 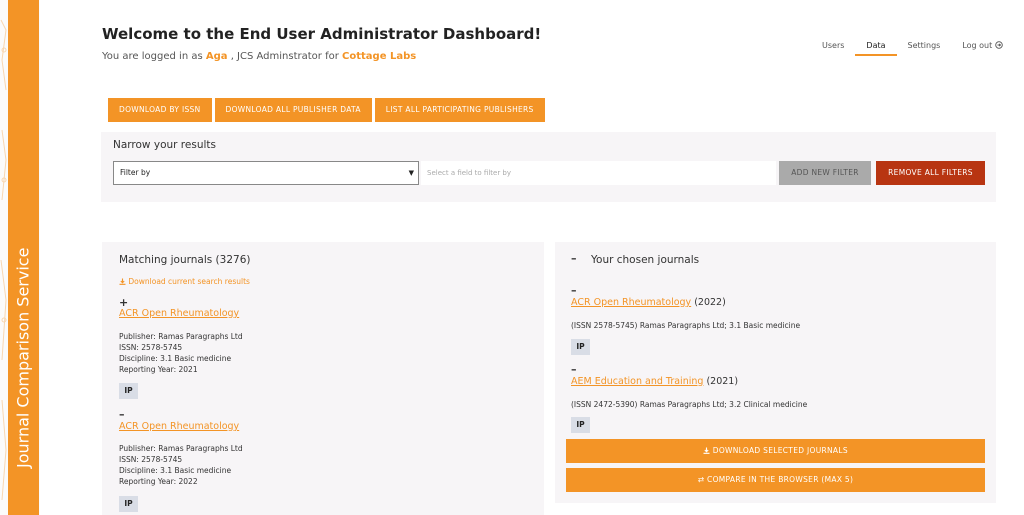 I want to click on download-selected-button: DOWNLOAD SELECTED JOURNALS, so click(x=775, y=451).